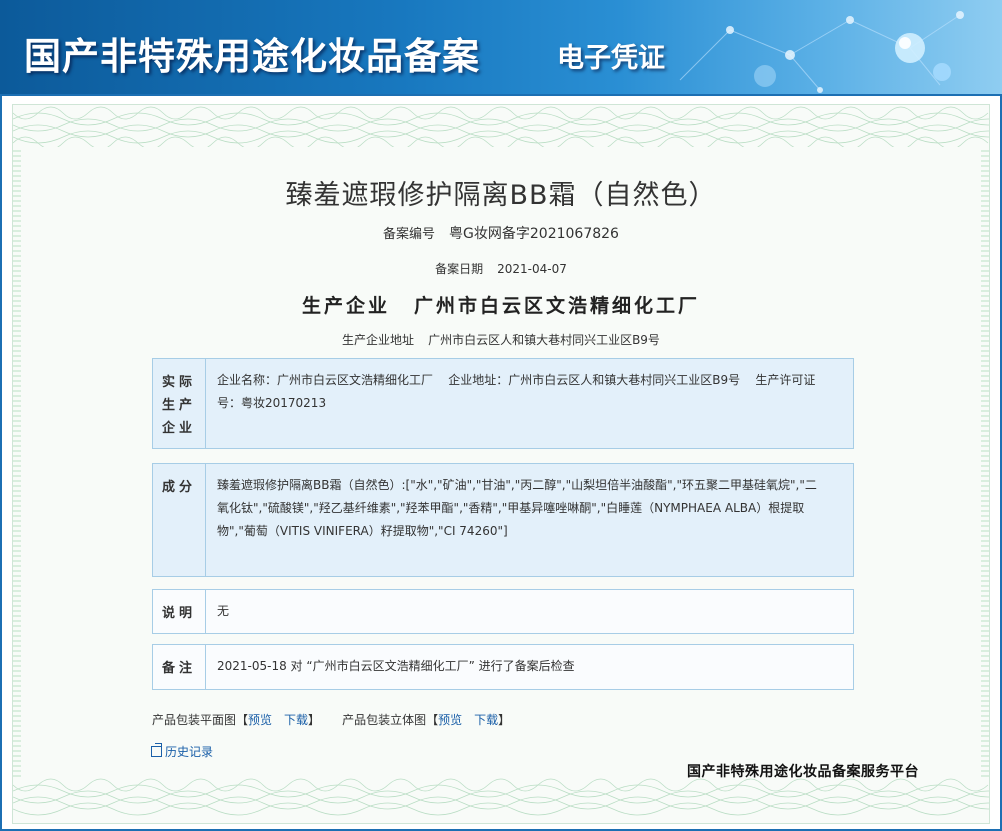 The image size is (1002, 831). I want to click on record-number-label: 备案编号, so click(409, 234).